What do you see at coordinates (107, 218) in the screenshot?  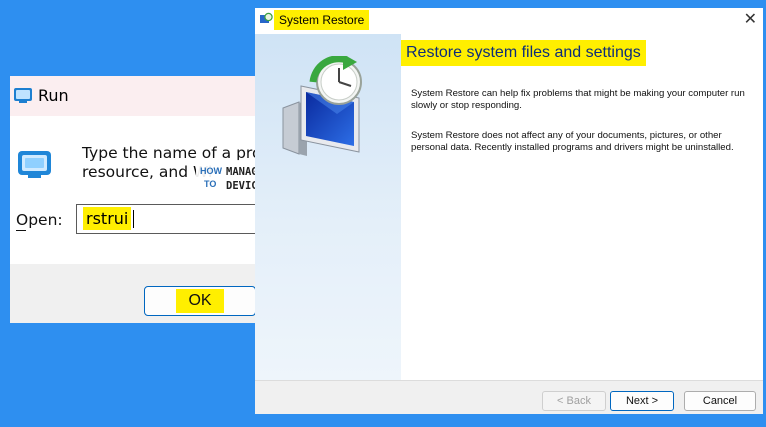 I see `open-input-value: rstrui` at bounding box center [107, 218].